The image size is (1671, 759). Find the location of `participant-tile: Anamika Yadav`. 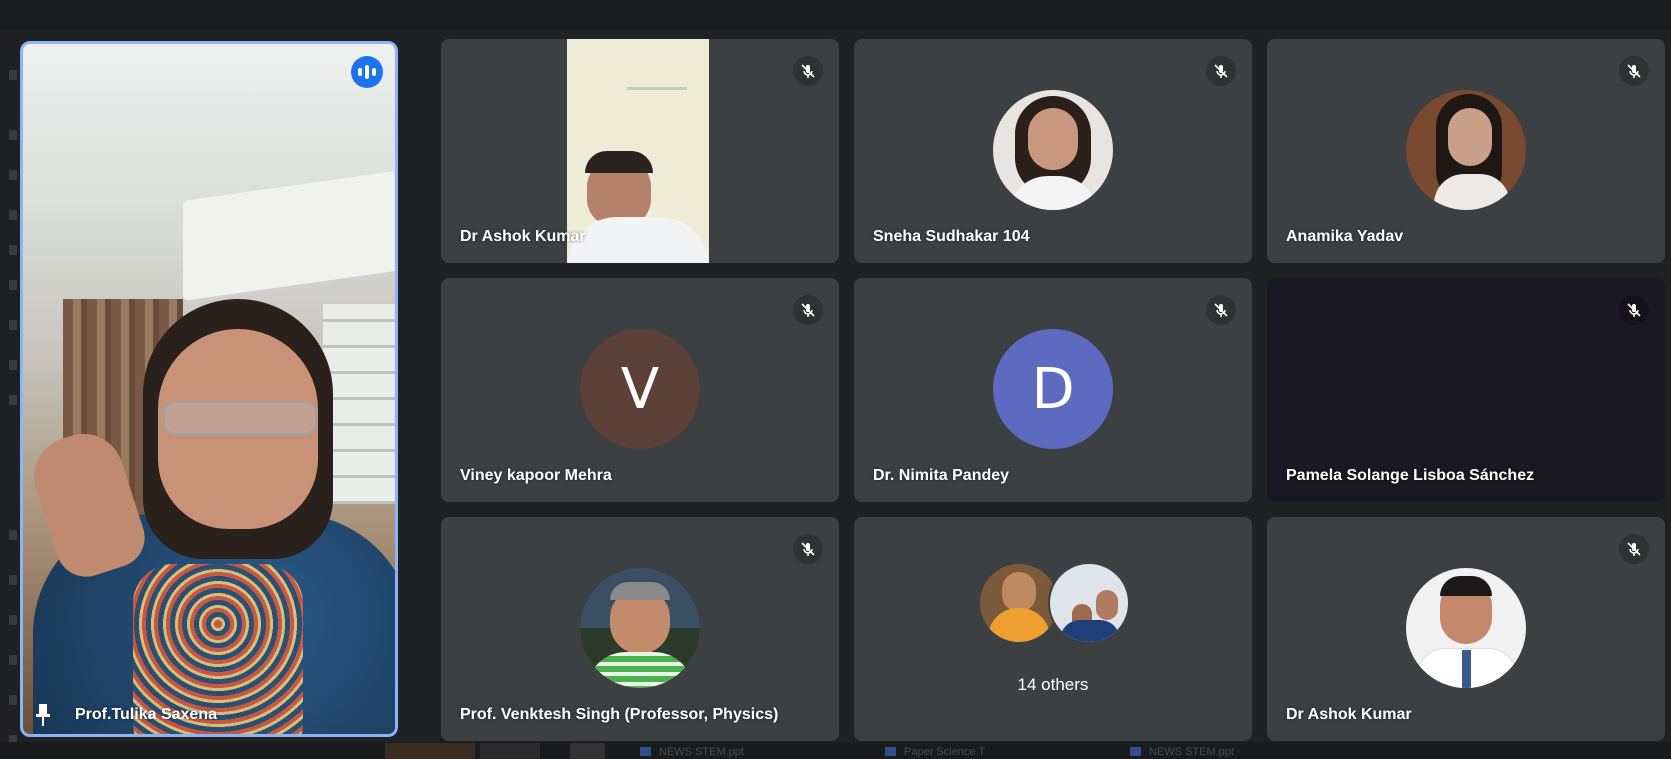

participant-tile: Anamika Yadav is located at coordinates (1466, 151).